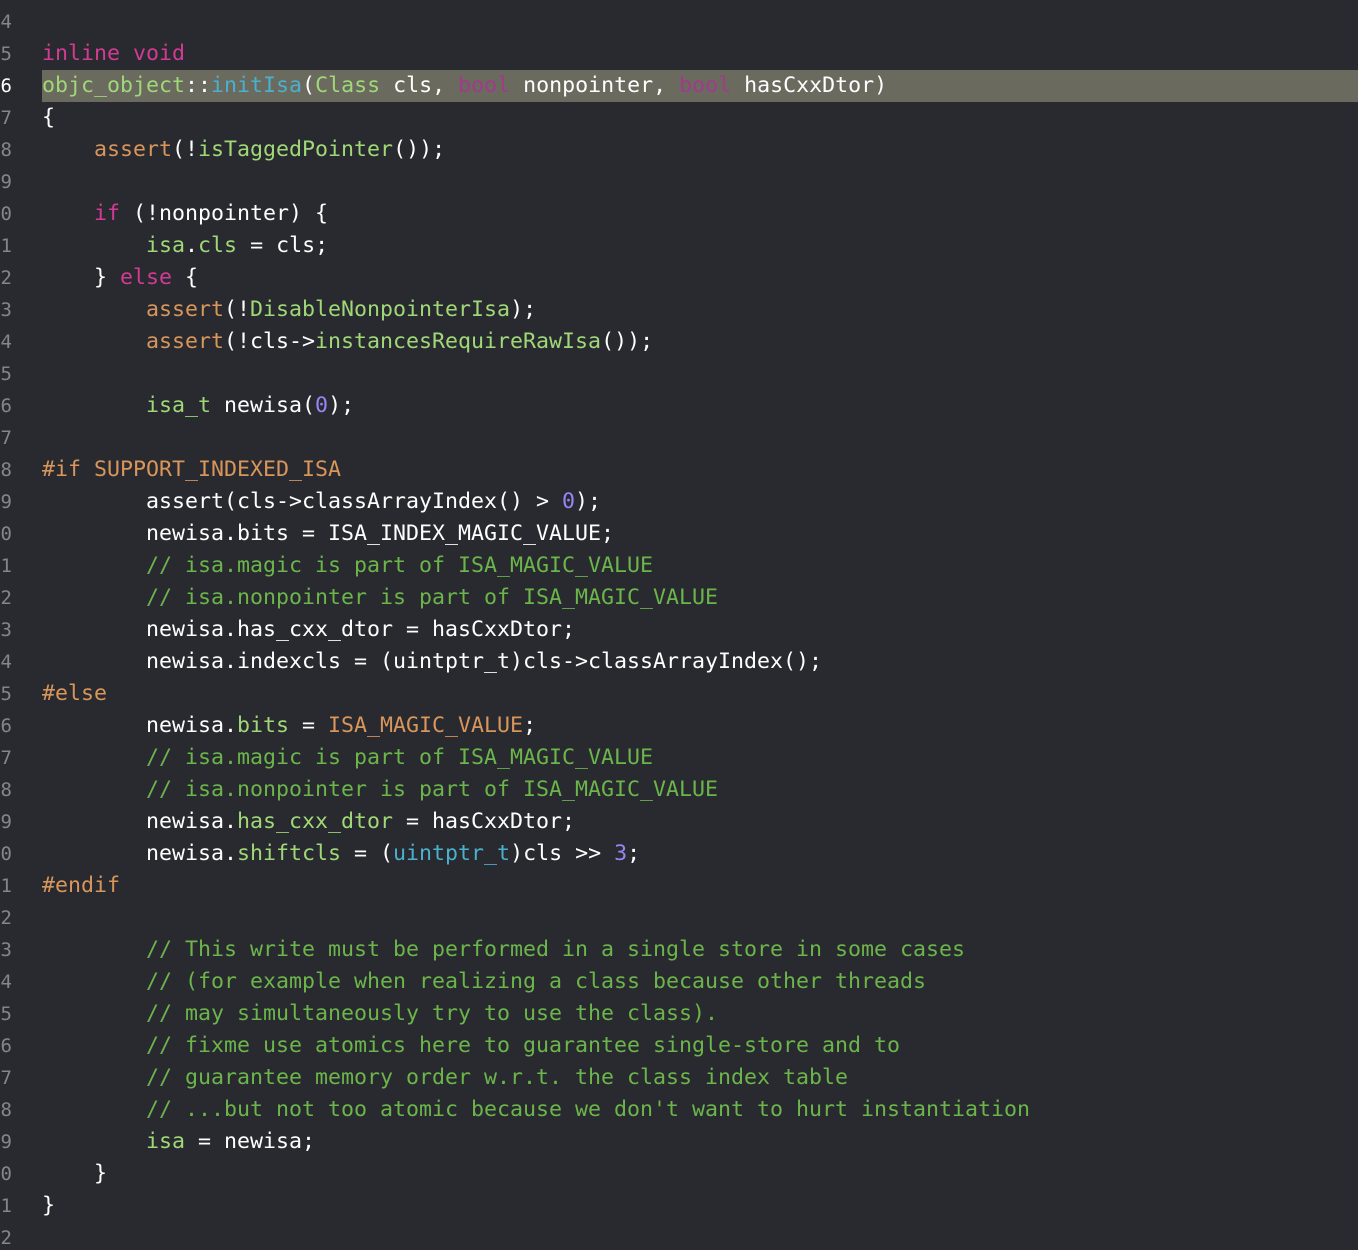 The height and width of the screenshot is (1250, 1358). What do you see at coordinates (700, 246) in the screenshot?
I see `code-text: isa.cls = cls;` at bounding box center [700, 246].